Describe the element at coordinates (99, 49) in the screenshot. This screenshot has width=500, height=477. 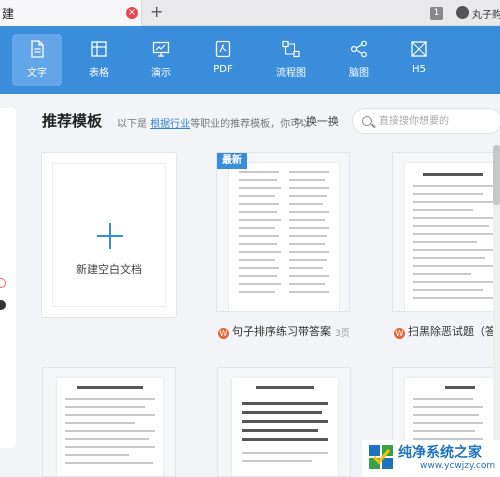
I see `table-icon` at that location.